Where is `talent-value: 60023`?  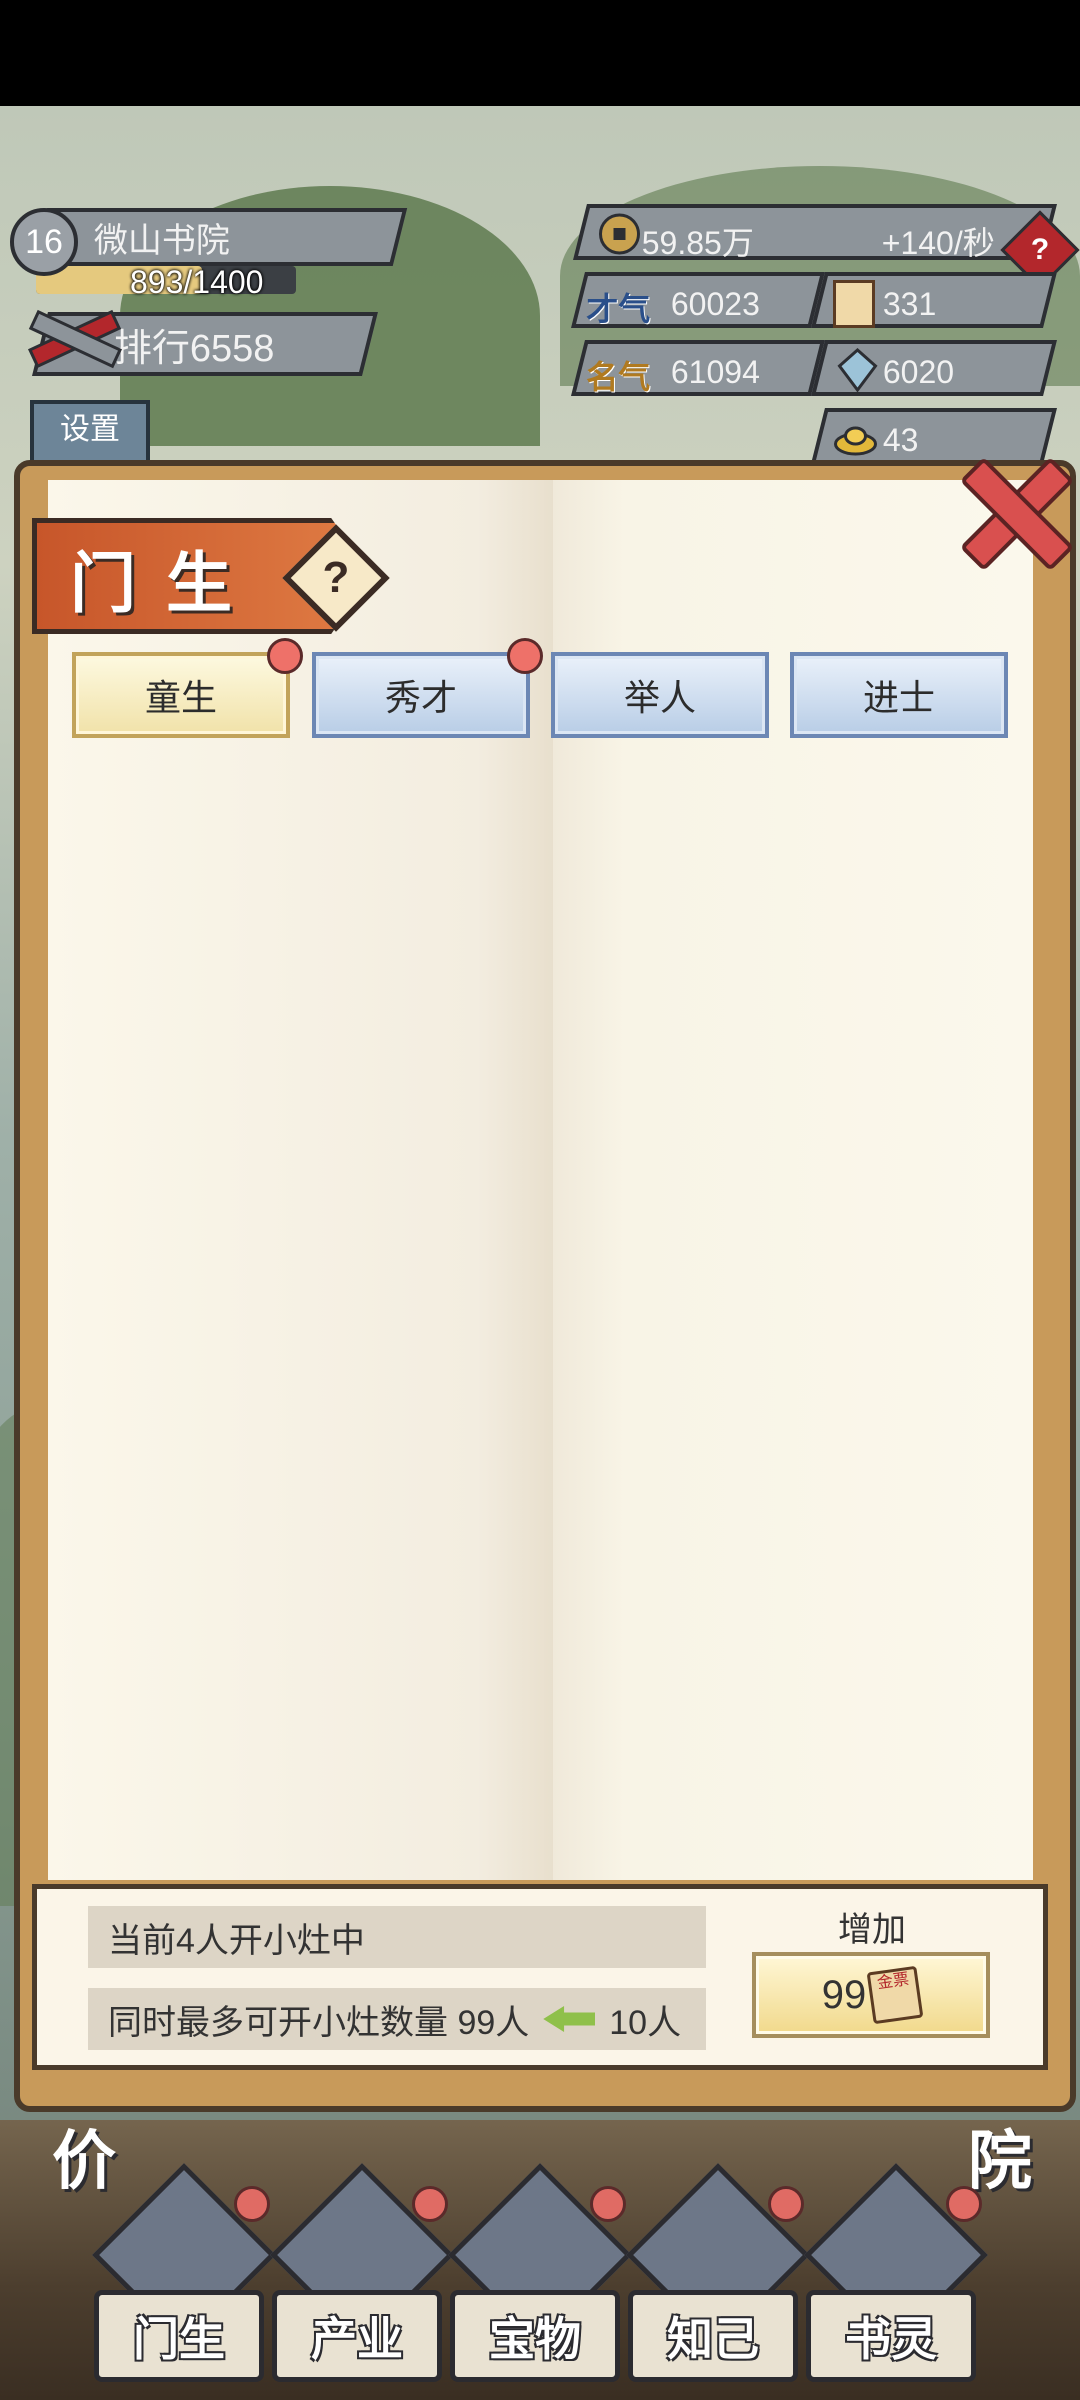 talent-value: 60023 is located at coordinates (715, 304).